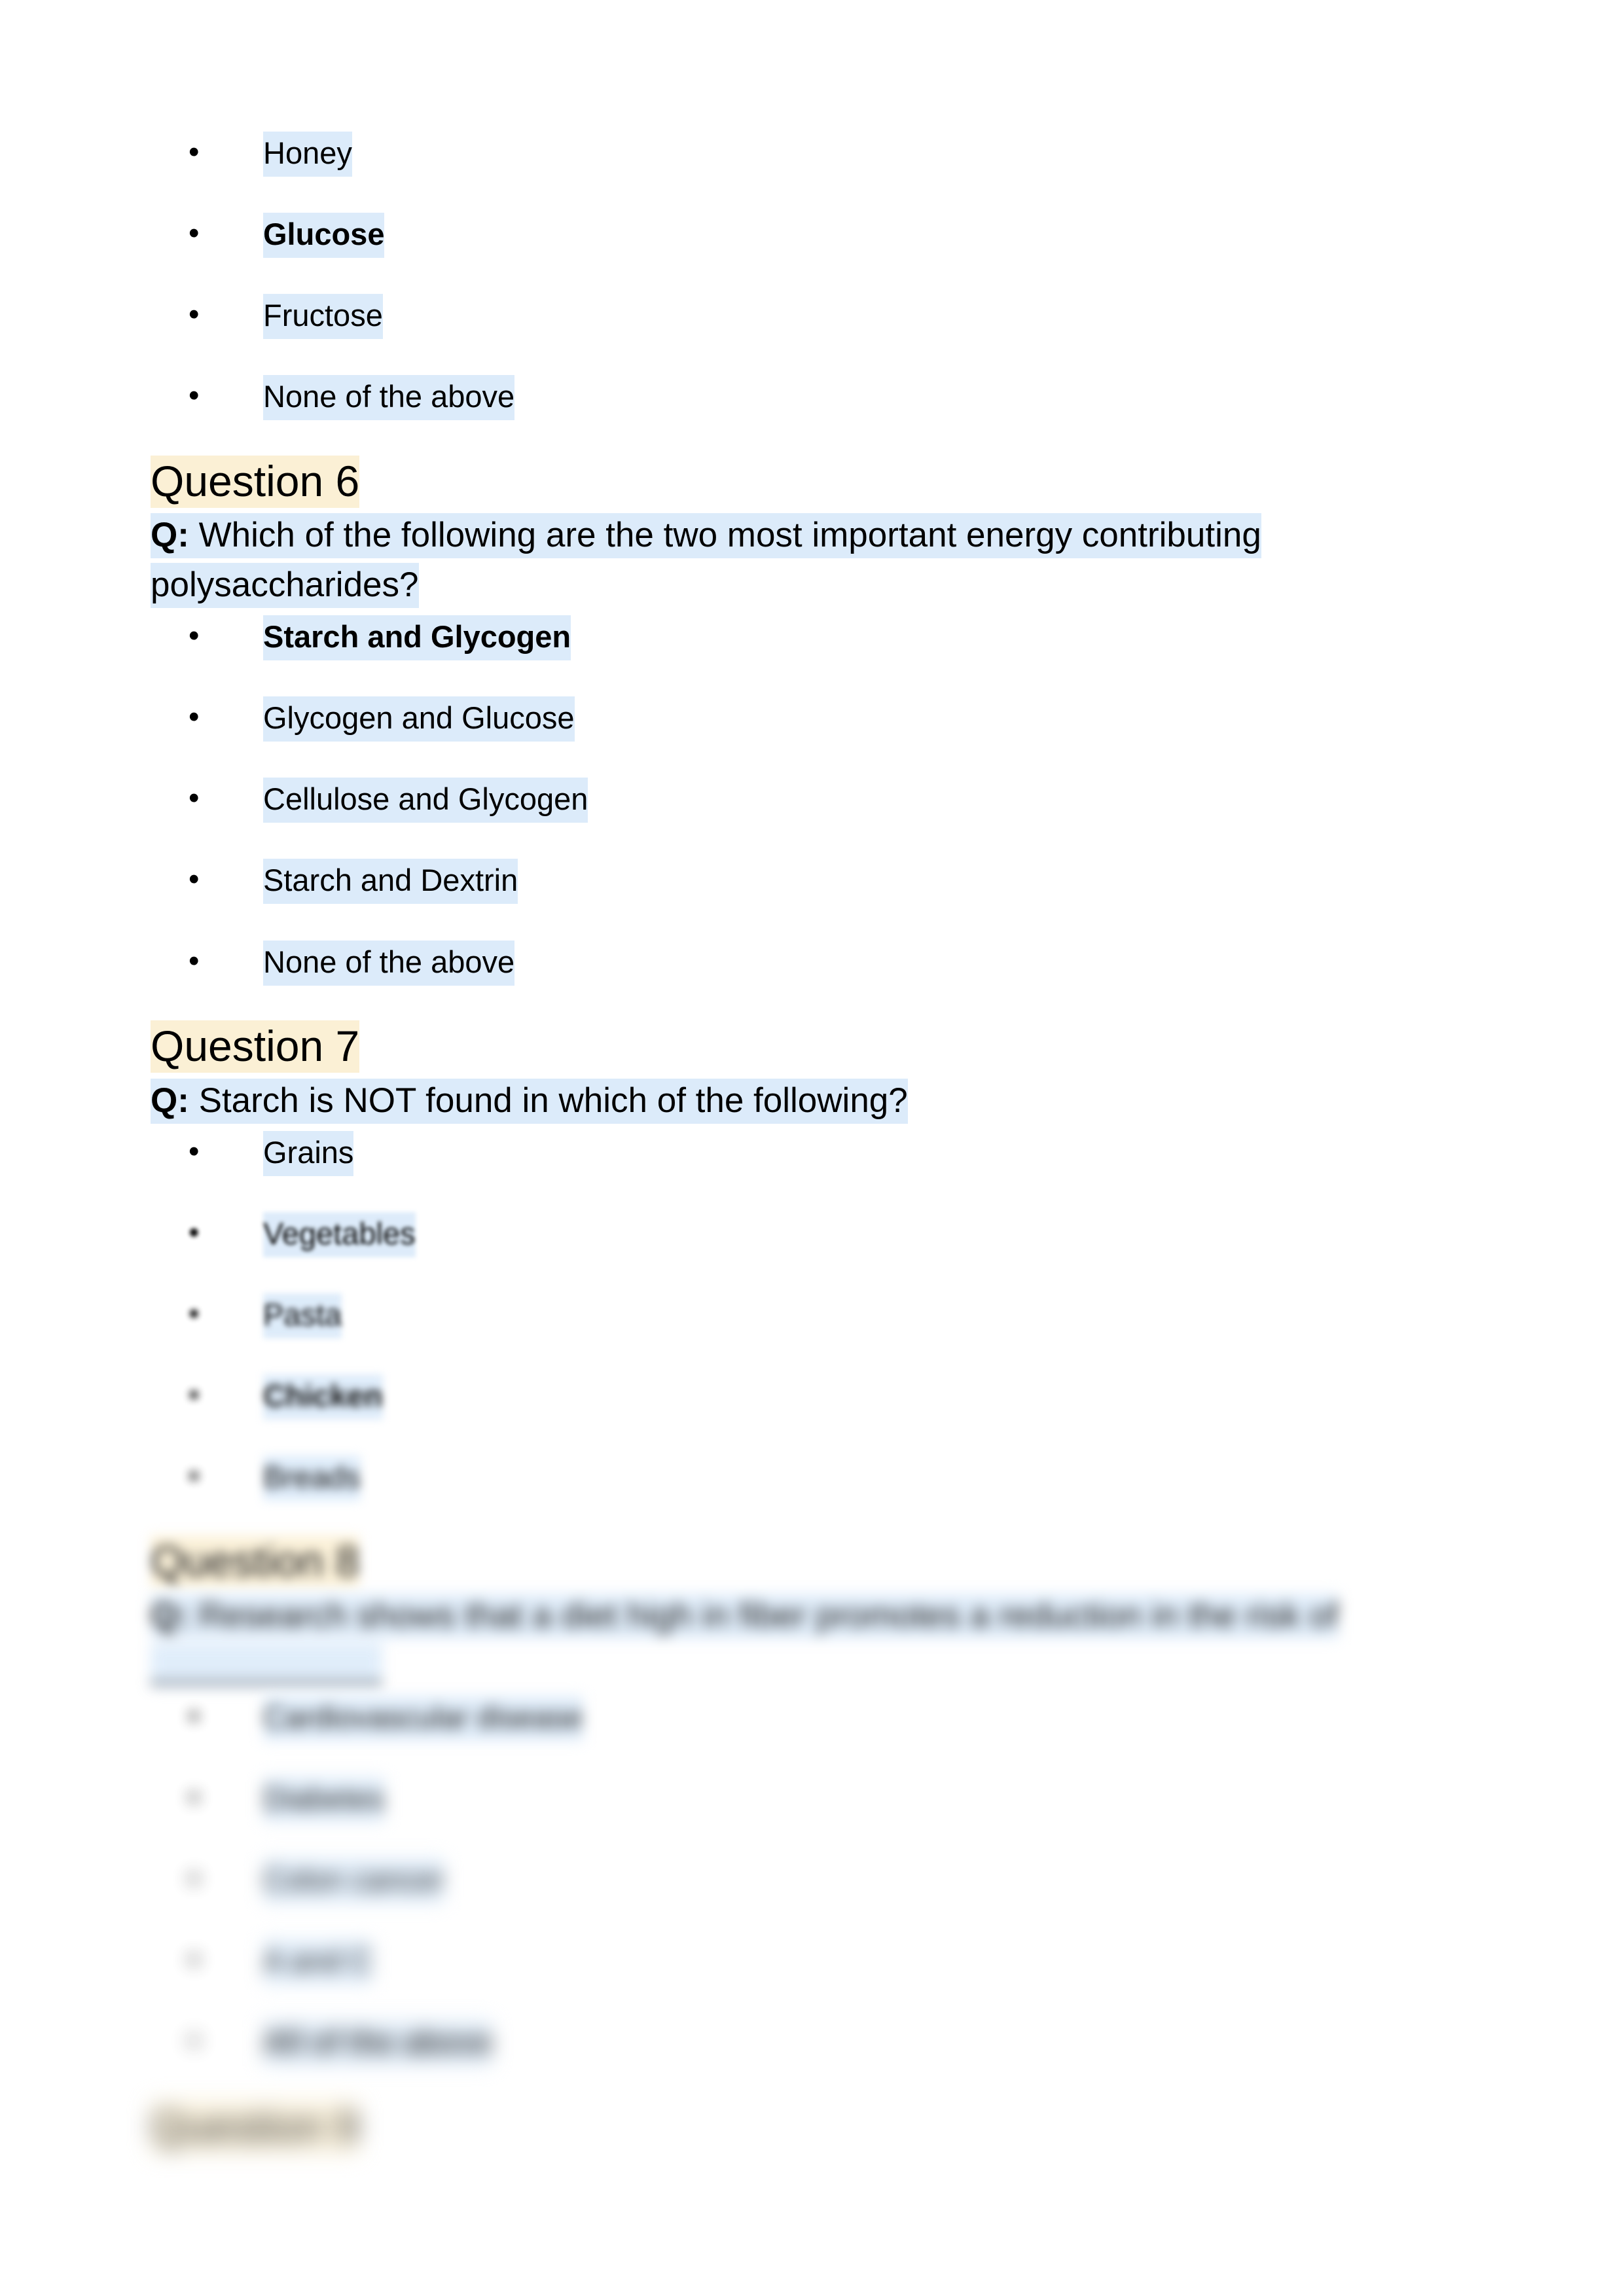  What do you see at coordinates (390, 882) in the screenshot?
I see `option-label: Starch and Dextrin` at bounding box center [390, 882].